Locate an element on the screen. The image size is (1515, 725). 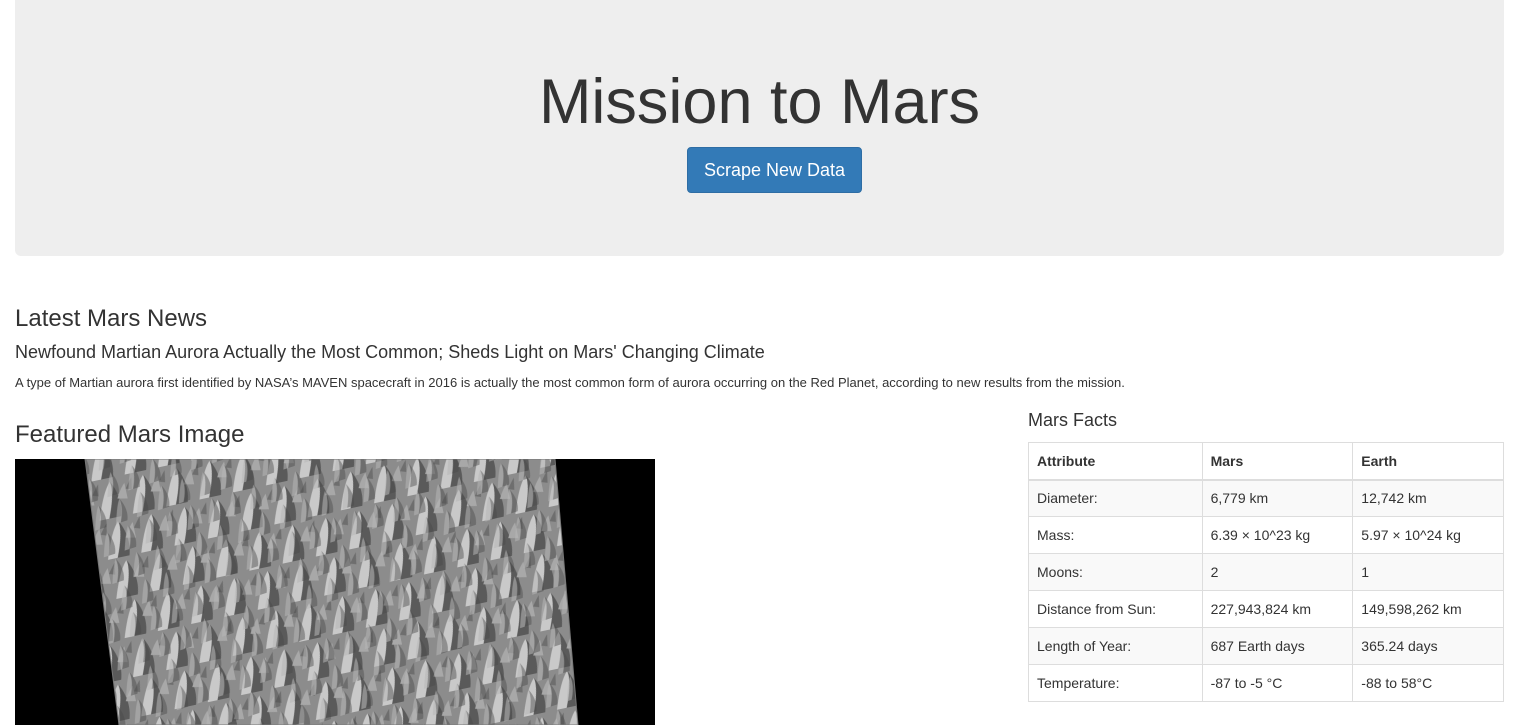
table-cell: Length of Year: is located at coordinates (1115, 646).